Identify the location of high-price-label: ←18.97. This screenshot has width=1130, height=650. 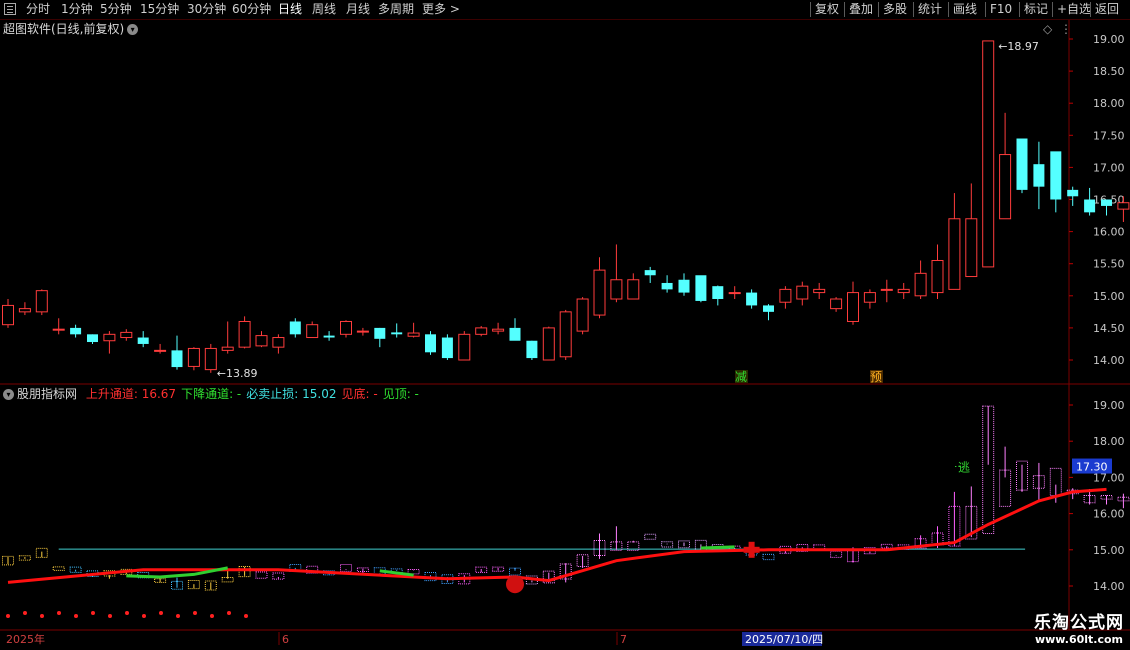
(1018, 46).